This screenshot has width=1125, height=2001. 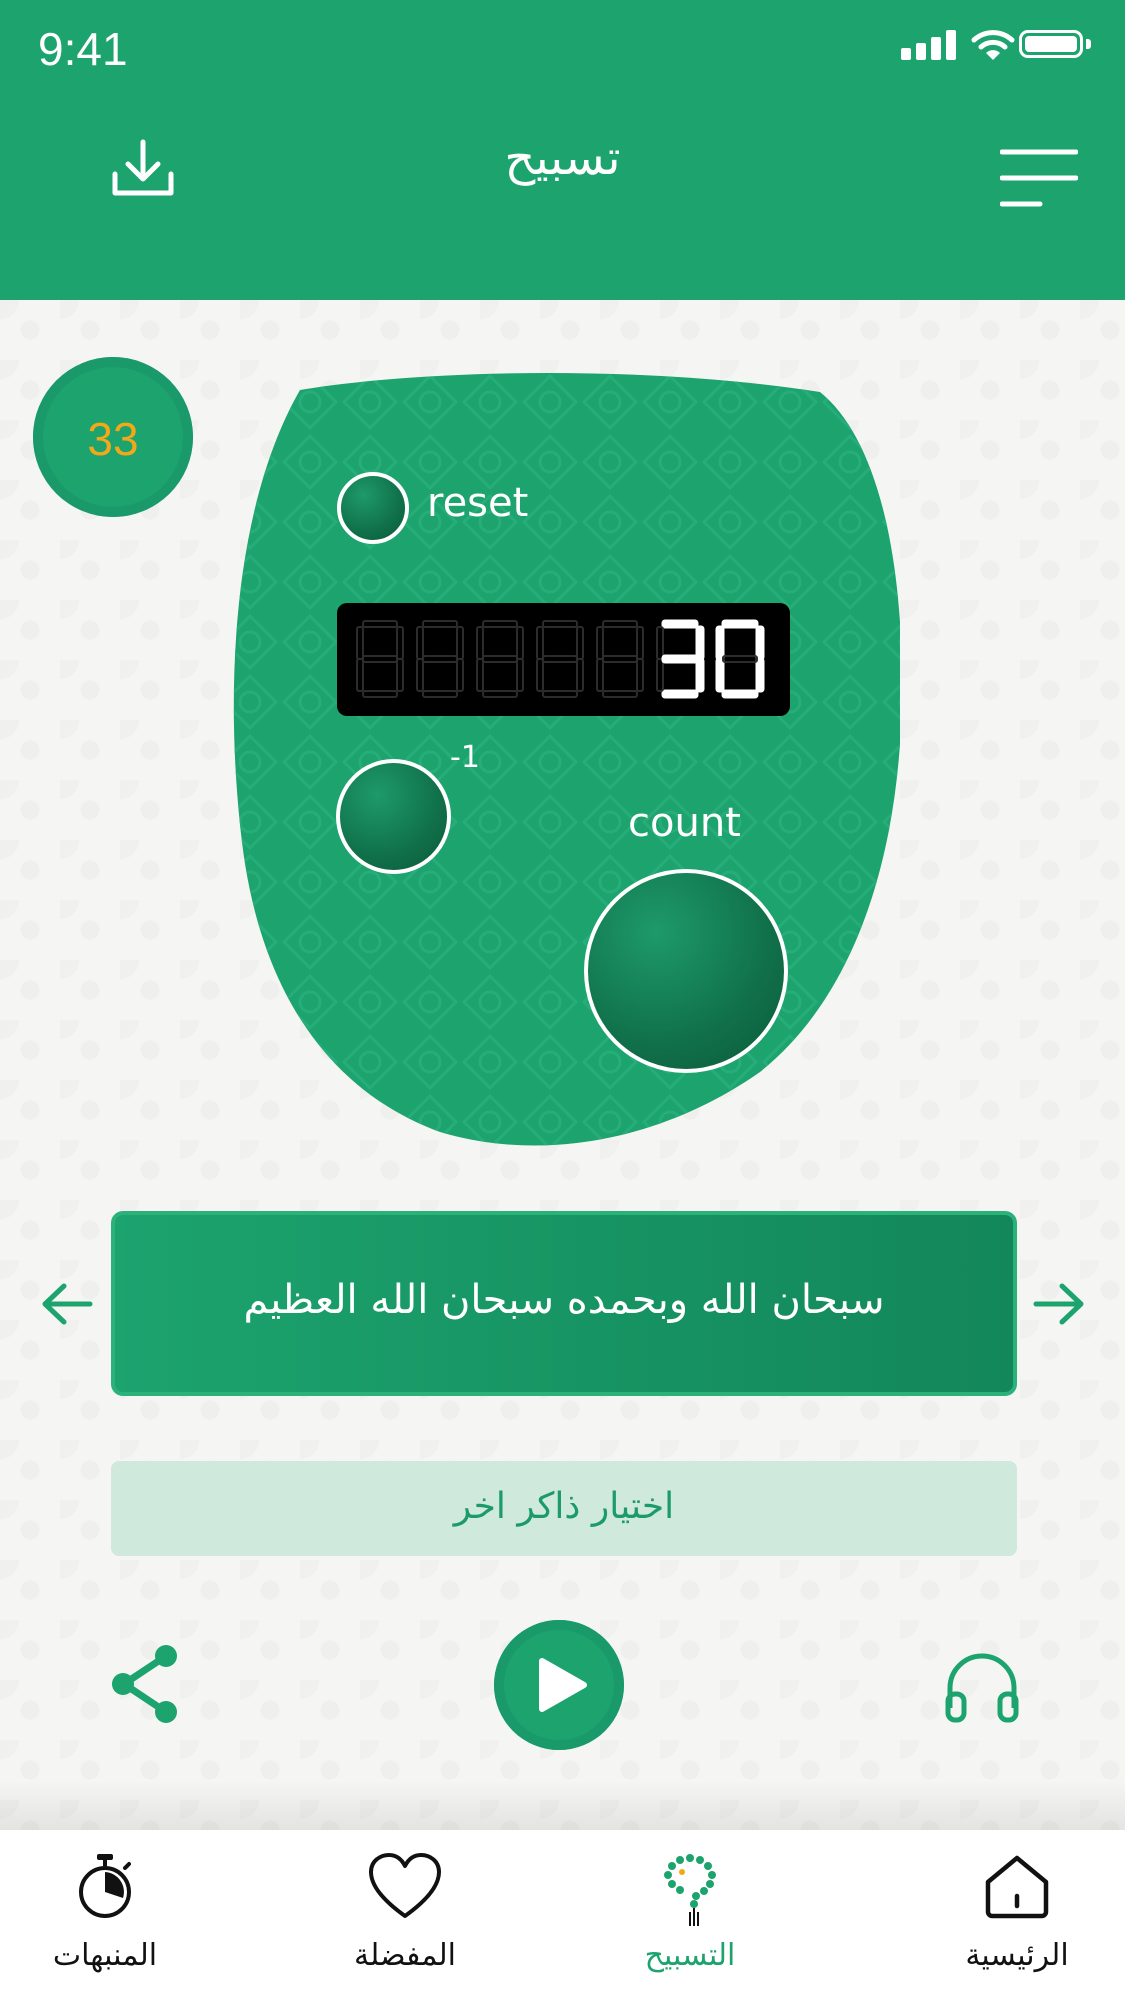 What do you see at coordinates (67, 1304) in the screenshot?
I see `previous-arrow-icon` at bounding box center [67, 1304].